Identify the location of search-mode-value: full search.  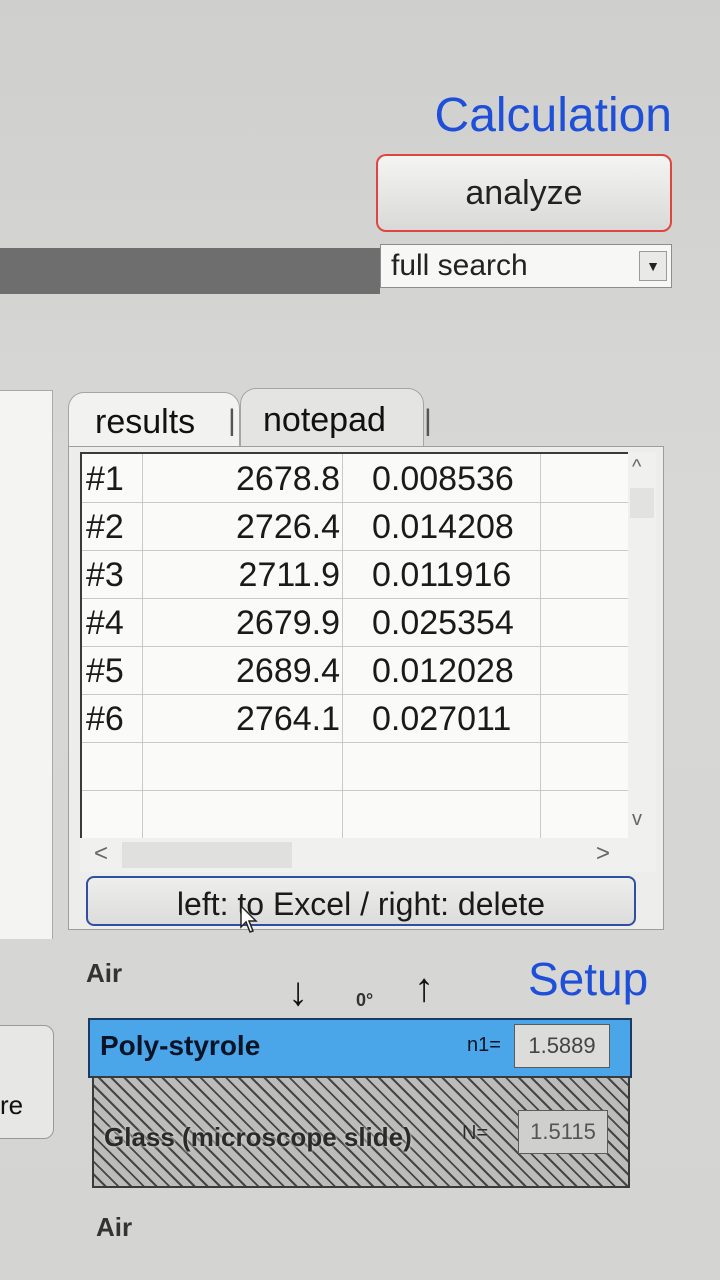
(459, 265).